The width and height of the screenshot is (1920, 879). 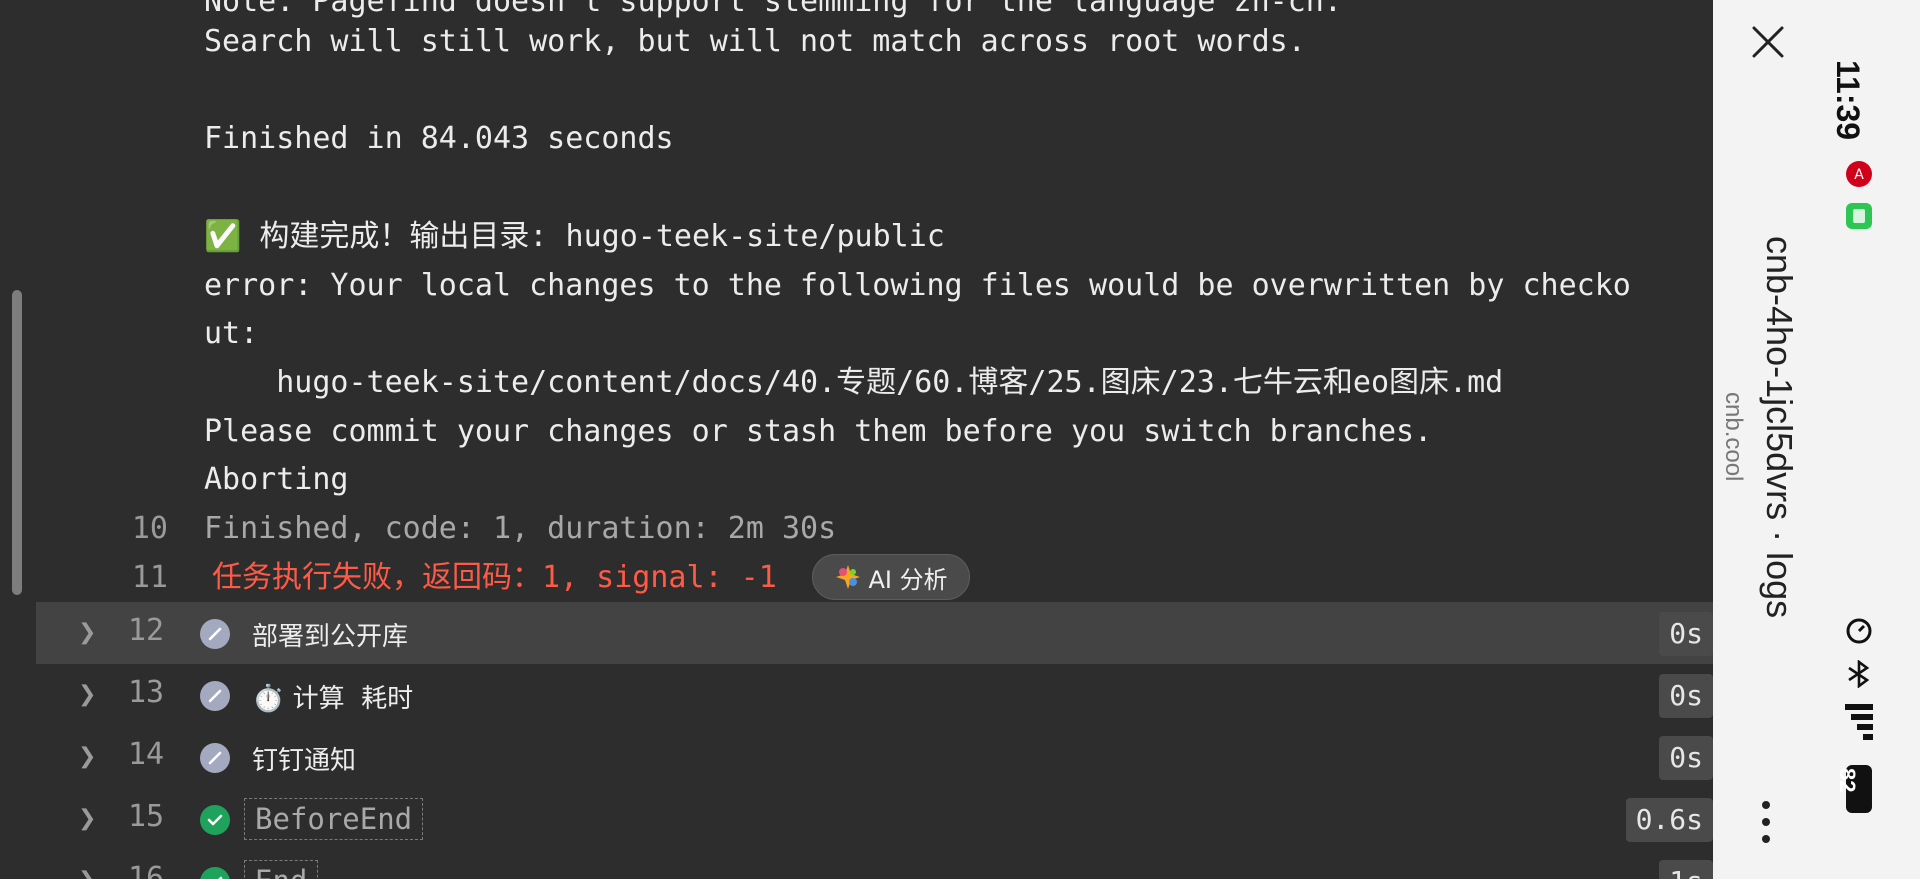 I want to click on wechat-notification-icon, so click(x=1859, y=216).